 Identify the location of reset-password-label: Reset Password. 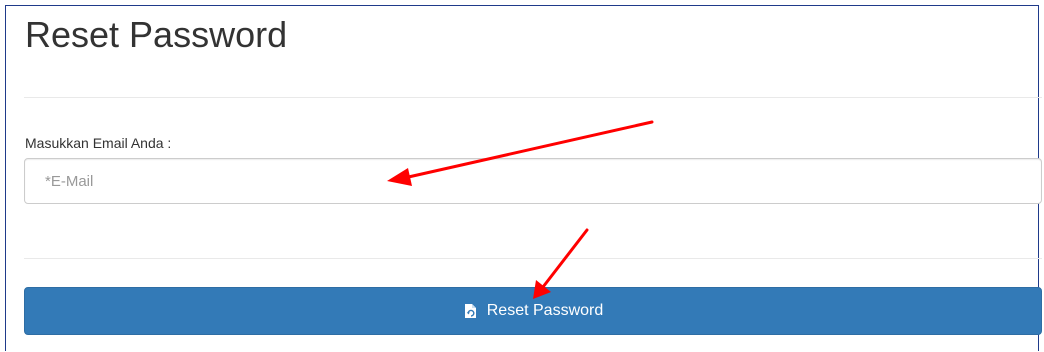
(545, 310).